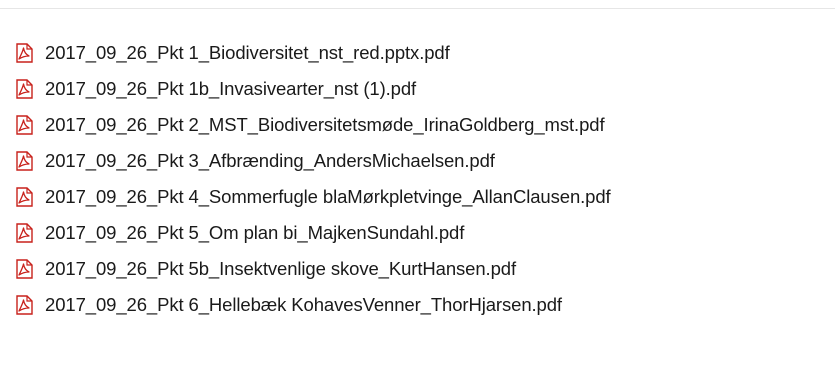 This screenshot has height=367, width=835. I want to click on top-divider, so click(417, 4).